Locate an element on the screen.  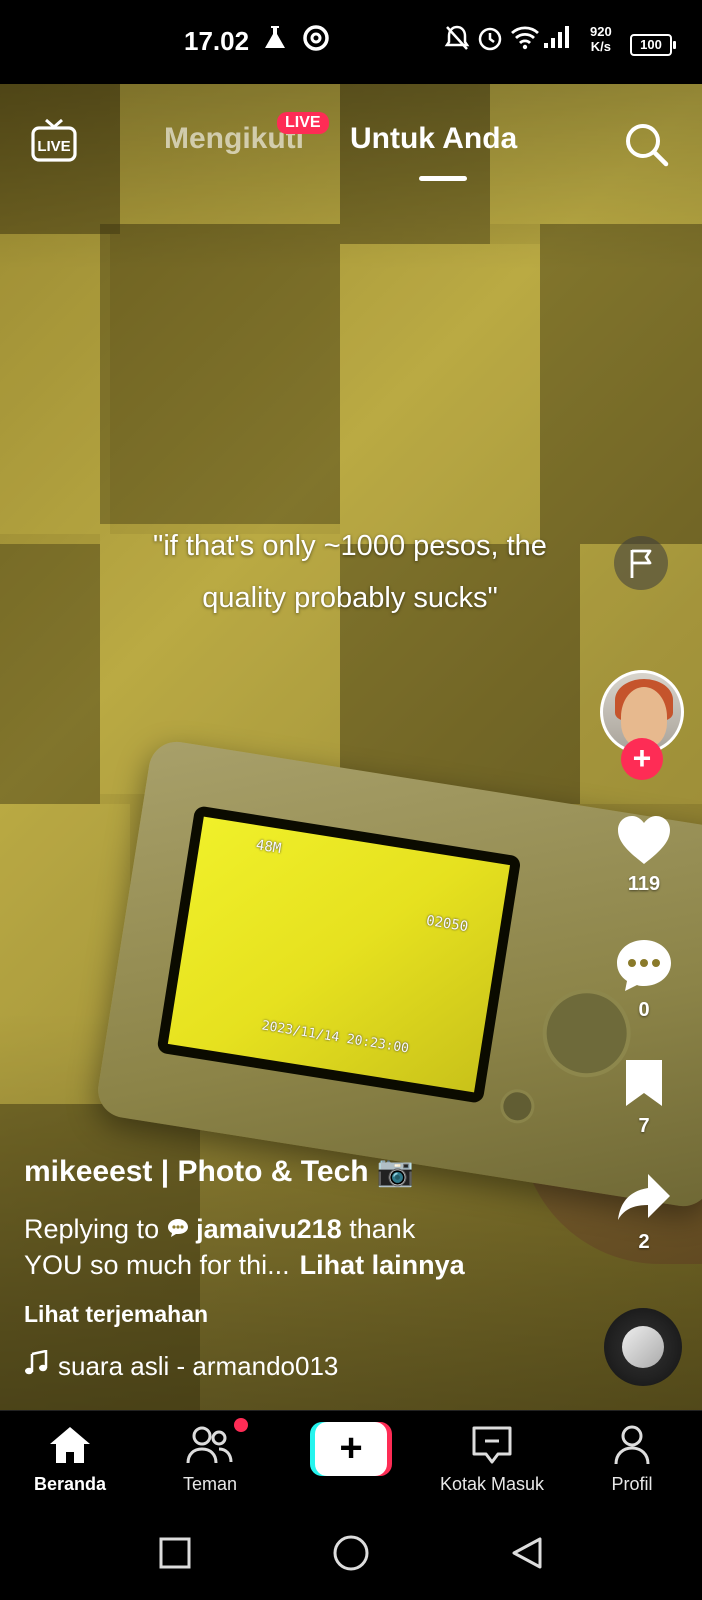
live-tv-icon: LIVE is located at coordinates (54, 140).